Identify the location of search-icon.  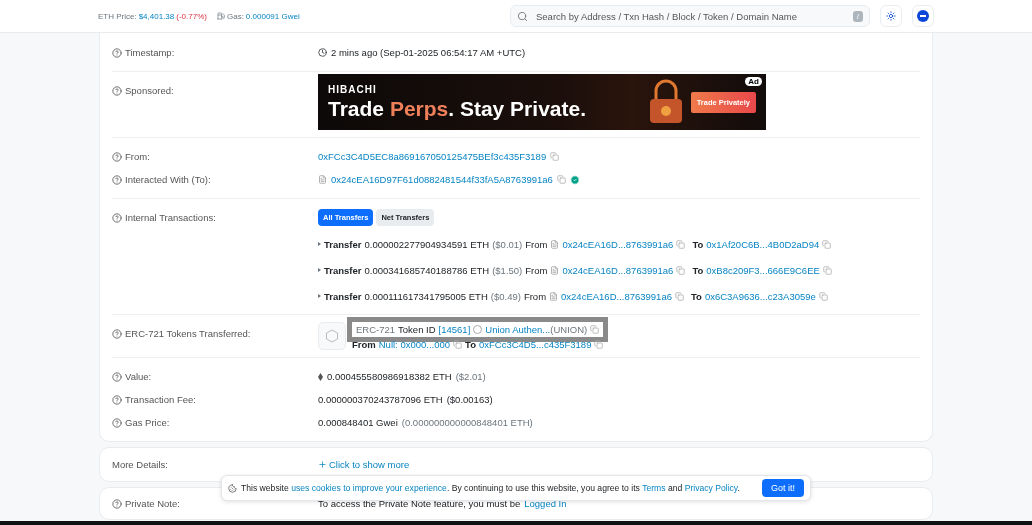
(522, 16).